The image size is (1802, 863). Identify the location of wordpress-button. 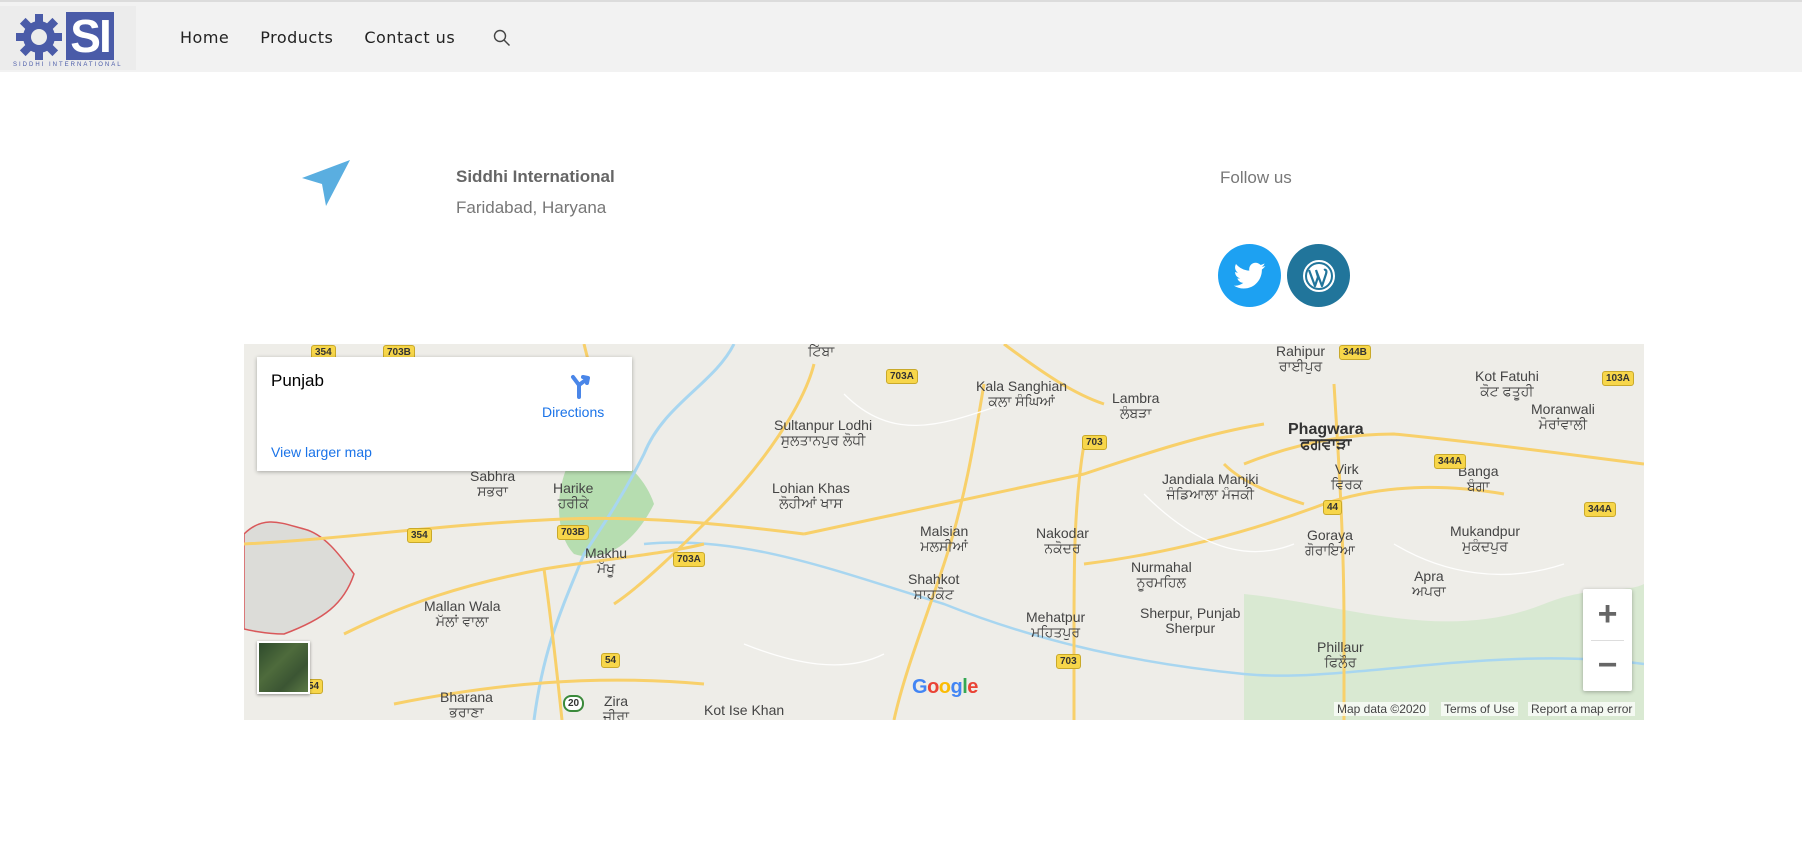
(1318, 275).